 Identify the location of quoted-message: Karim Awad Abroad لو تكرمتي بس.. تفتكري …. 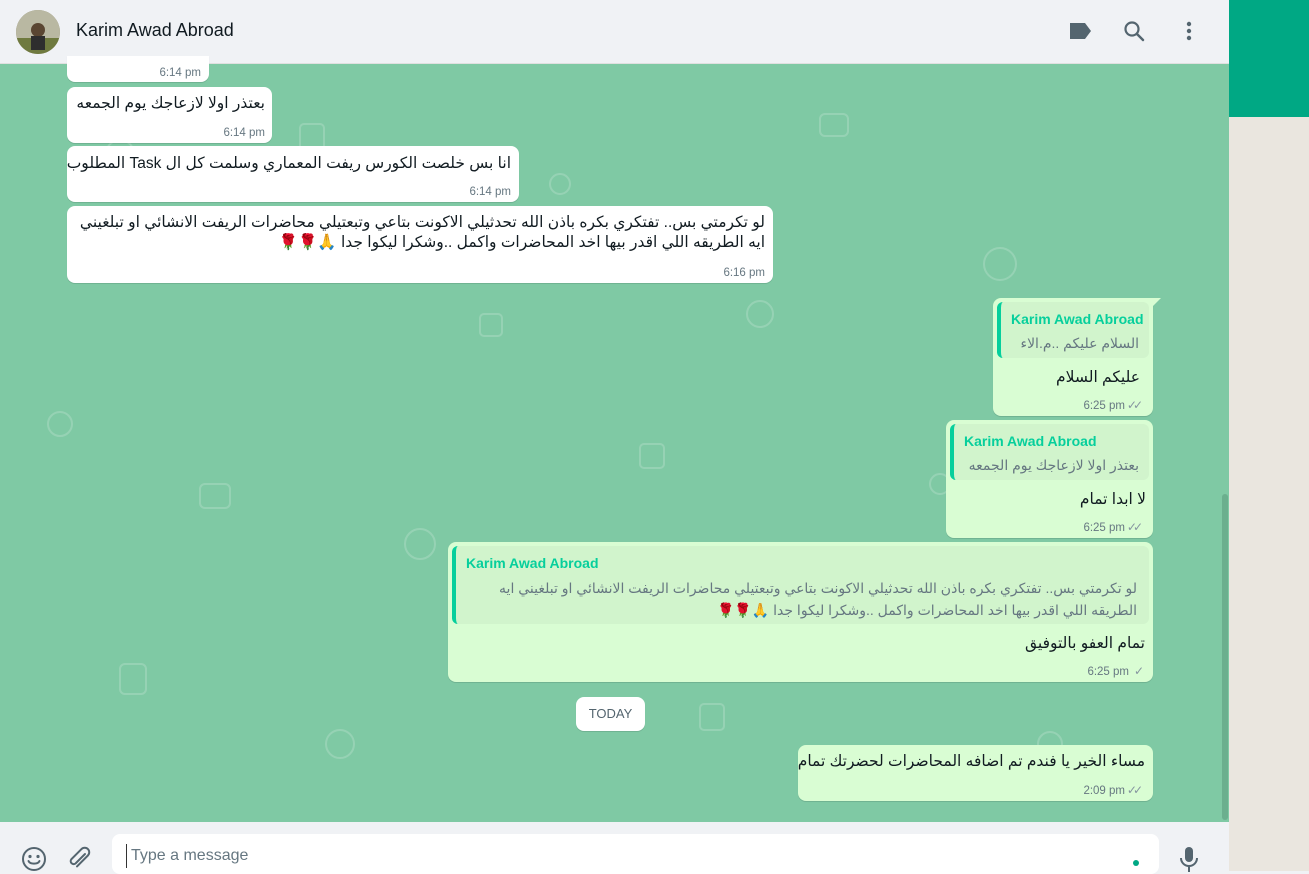
(800, 585).